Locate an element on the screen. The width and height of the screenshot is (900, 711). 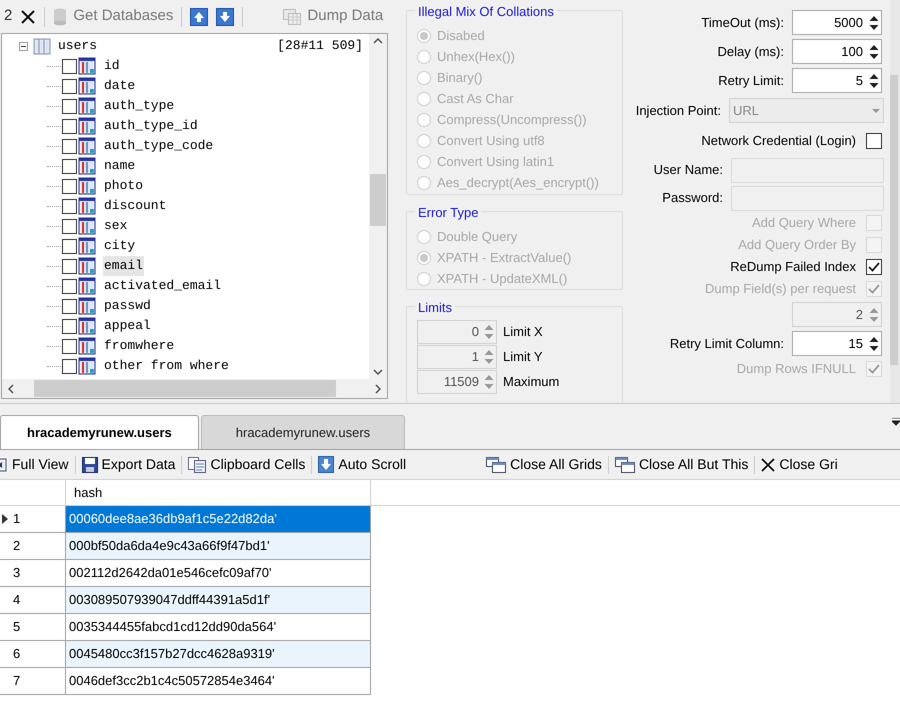
field-label: Password: is located at coordinates (692, 198).